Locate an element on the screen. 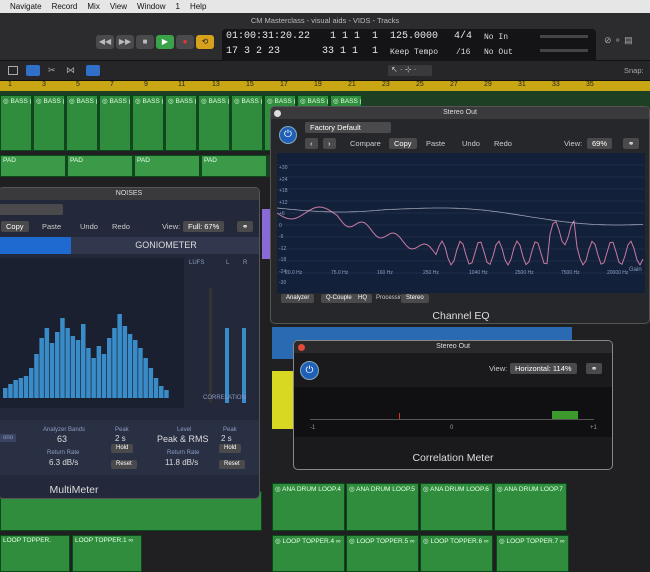 The image size is (650, 572). eq-band-frequency: 250 Hz is located at coordinates (431, 273).